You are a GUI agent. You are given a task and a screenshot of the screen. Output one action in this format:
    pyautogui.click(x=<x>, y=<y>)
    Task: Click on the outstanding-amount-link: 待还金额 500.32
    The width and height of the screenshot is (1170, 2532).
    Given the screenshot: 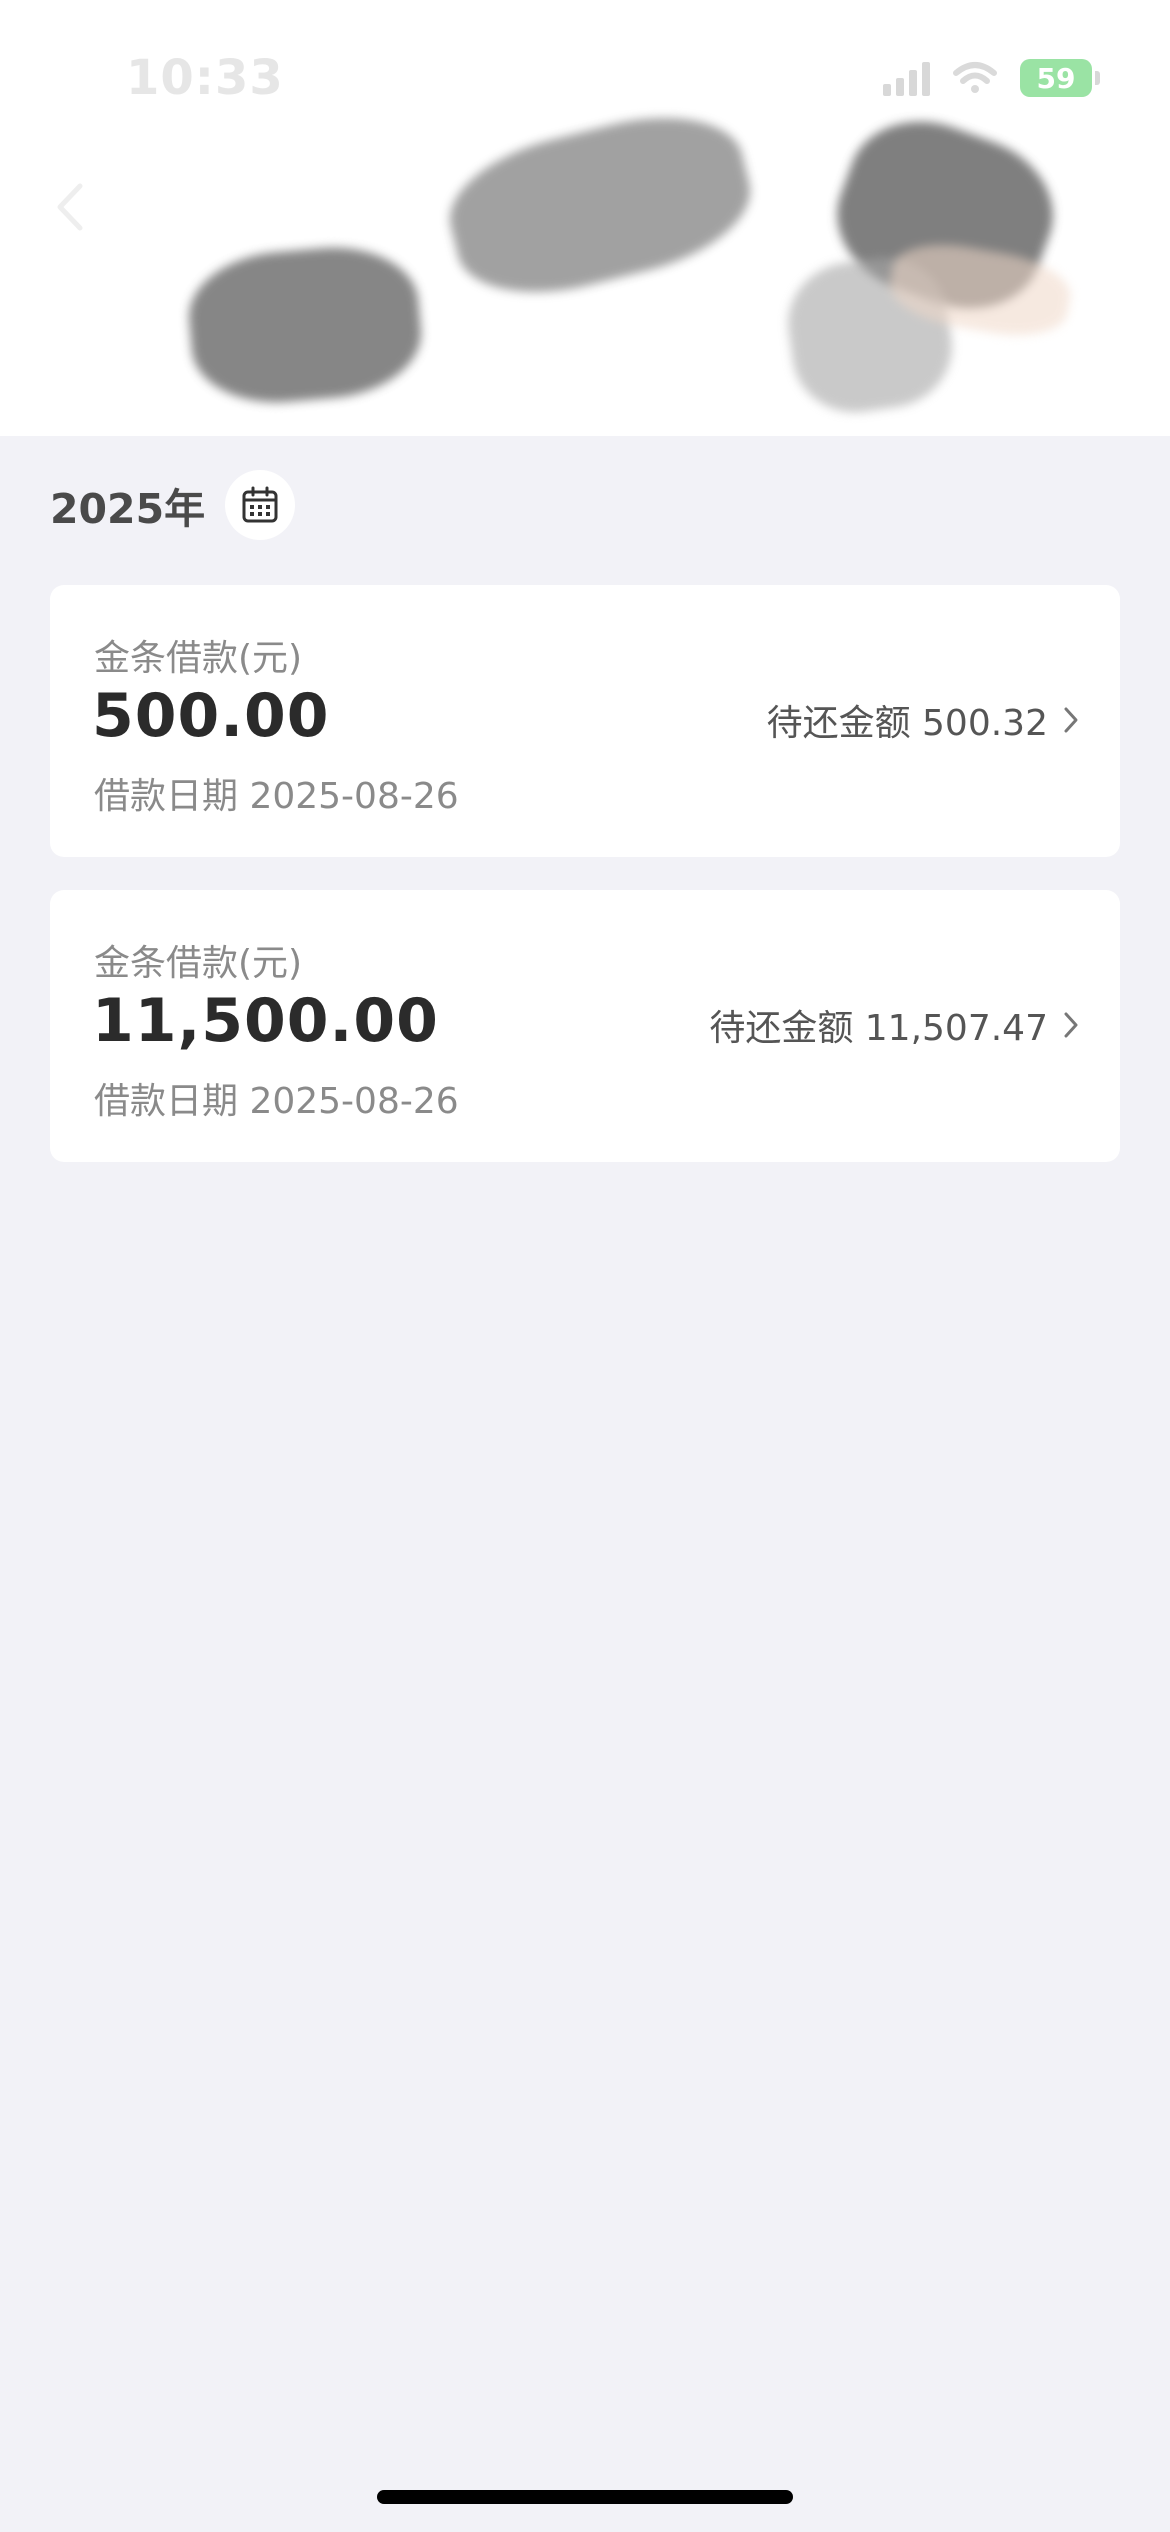 What is the action you would take?
    pyautogui.click(x=923, y=720)
    